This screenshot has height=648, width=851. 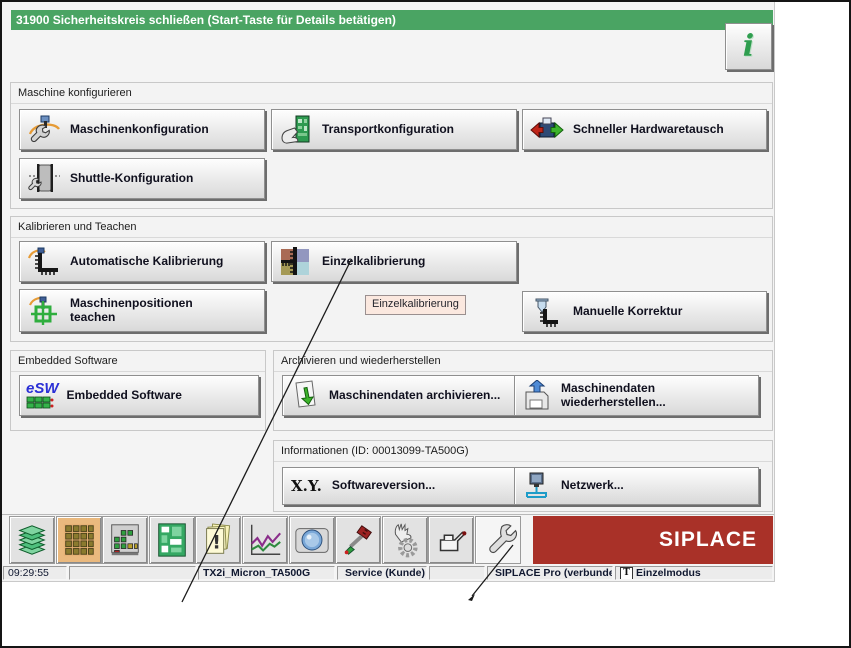 I want to click on toolbar-oilcan-button, so click(x=451, y=540).